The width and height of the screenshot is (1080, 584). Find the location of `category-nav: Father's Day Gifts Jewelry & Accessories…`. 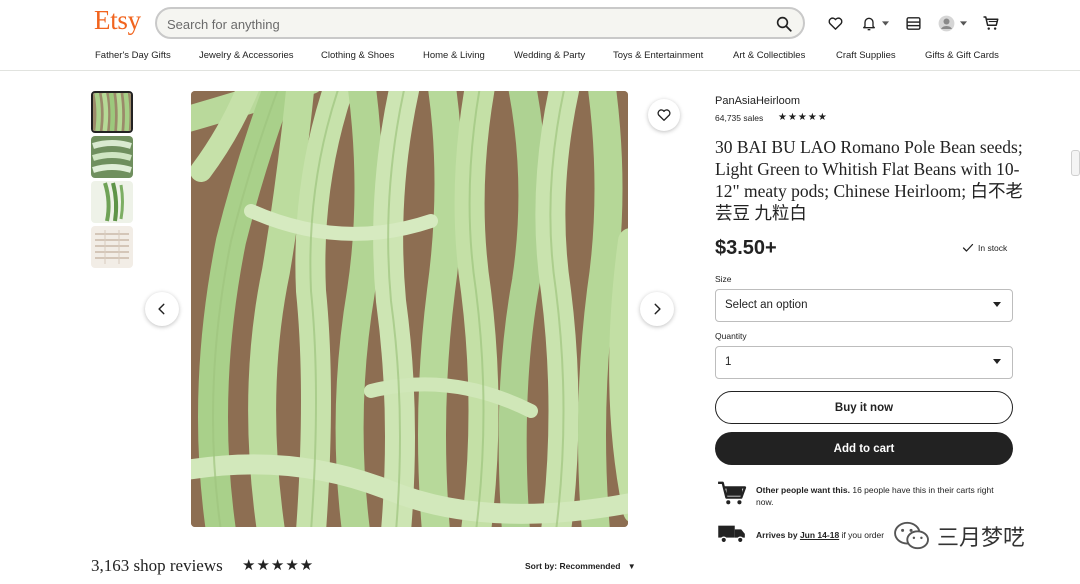

category-nav: Father's Day Gifts Jewelry & Accessories… is located at coordinates (550, 57).